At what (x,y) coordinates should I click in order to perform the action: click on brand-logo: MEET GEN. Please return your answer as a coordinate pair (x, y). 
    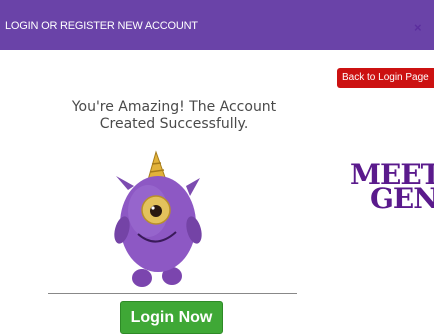
    Looking at the image, I should click on (392, 190).